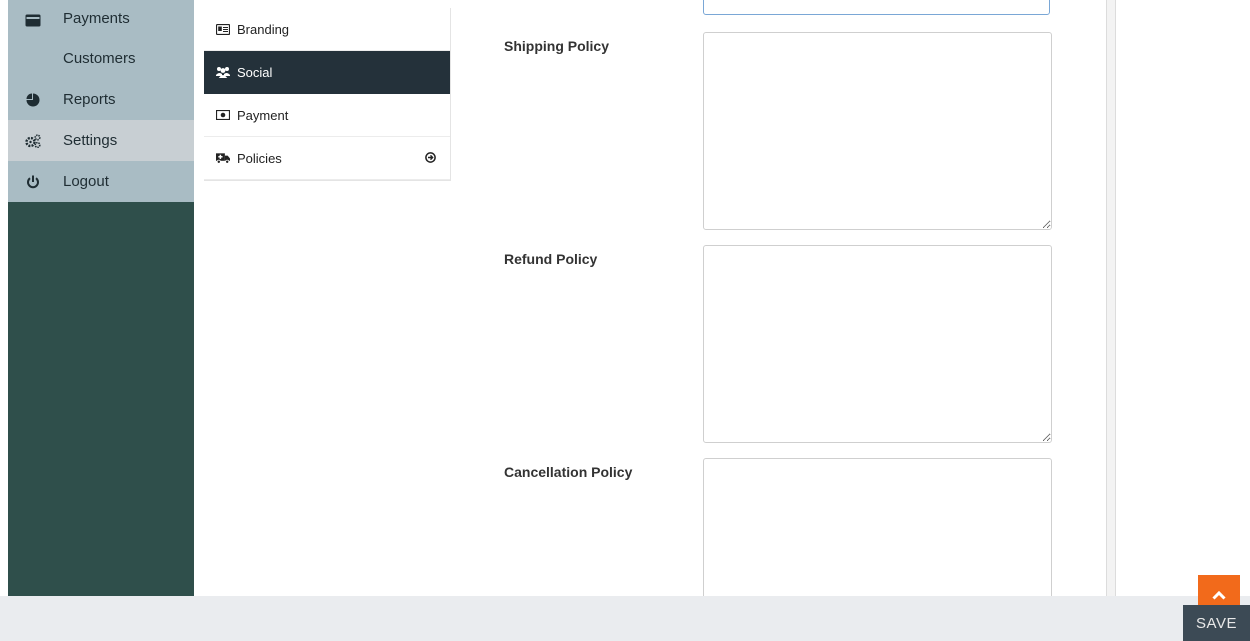 The image size is (1250, 641). I want to click on sidebar-item-settings: Settings, so click(101, 140).